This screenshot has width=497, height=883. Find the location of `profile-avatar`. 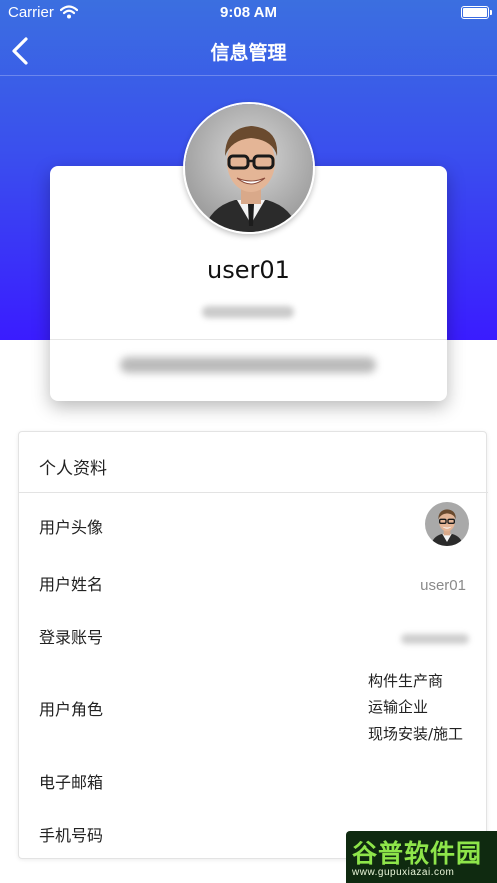

profile-avatar is located at coordinates (249, 168).